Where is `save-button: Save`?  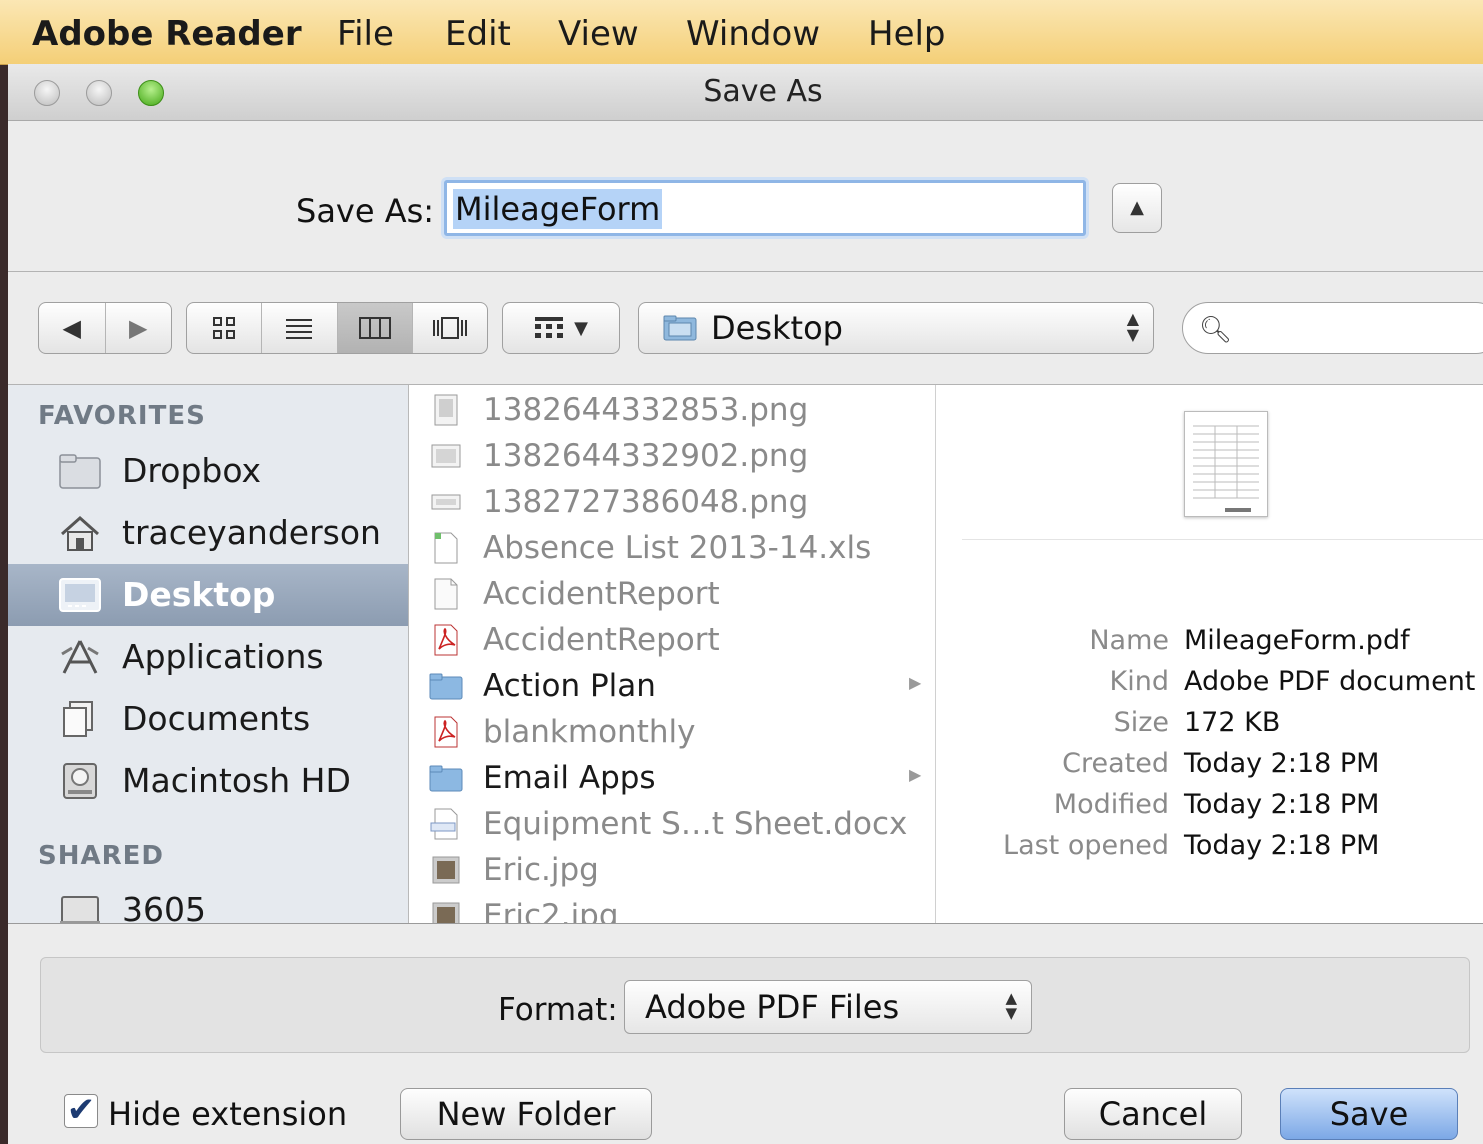
save-button: Save is located at coordinates (1369, 1114).